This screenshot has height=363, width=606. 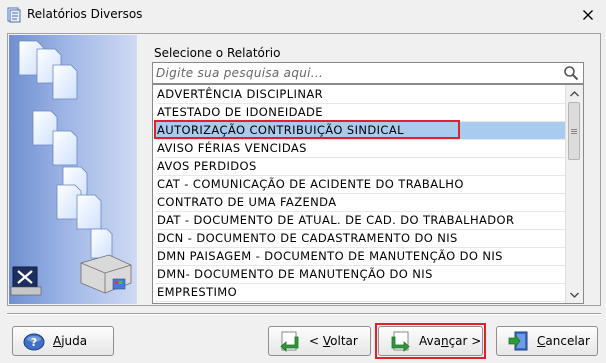 I want to click on list-item: CONTRATO DE UMA FAZENDA, so click(x=361, y=203).